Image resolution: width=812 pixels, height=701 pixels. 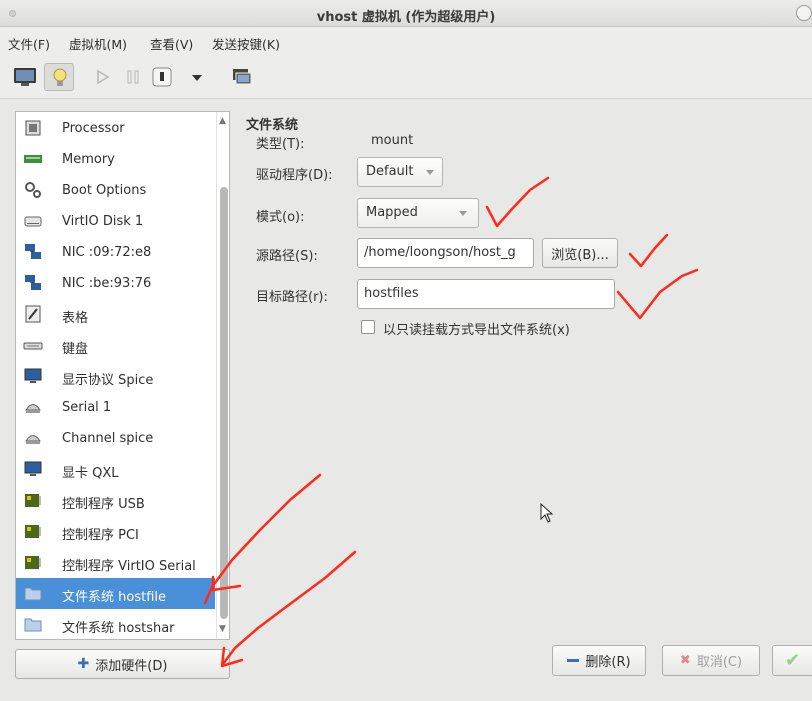 I want to click on add-hardware-button: ✚ 添加硬件(D), so click(x=122, y=664).